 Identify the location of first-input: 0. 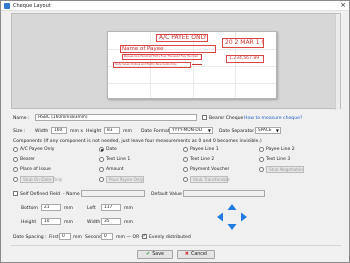
(65, 236).